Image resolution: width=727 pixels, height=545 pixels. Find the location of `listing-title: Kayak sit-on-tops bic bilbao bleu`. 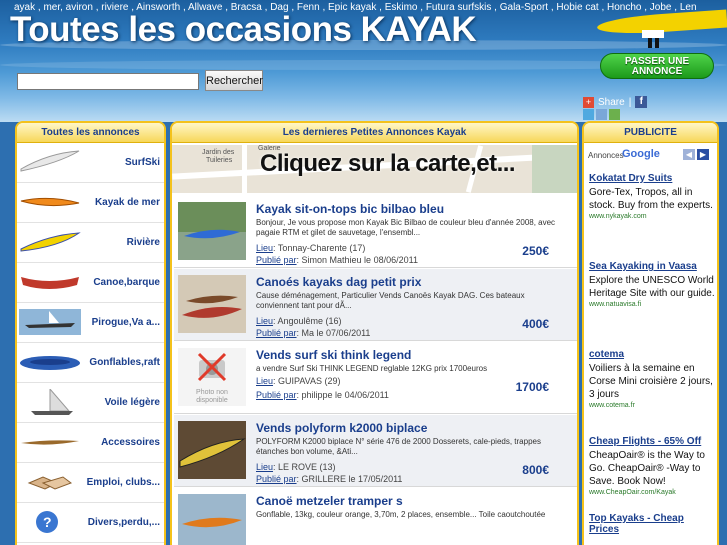

listing-title: Kayak sit-on-tops bic bilbao bleu is located at coordinates (350, 209).